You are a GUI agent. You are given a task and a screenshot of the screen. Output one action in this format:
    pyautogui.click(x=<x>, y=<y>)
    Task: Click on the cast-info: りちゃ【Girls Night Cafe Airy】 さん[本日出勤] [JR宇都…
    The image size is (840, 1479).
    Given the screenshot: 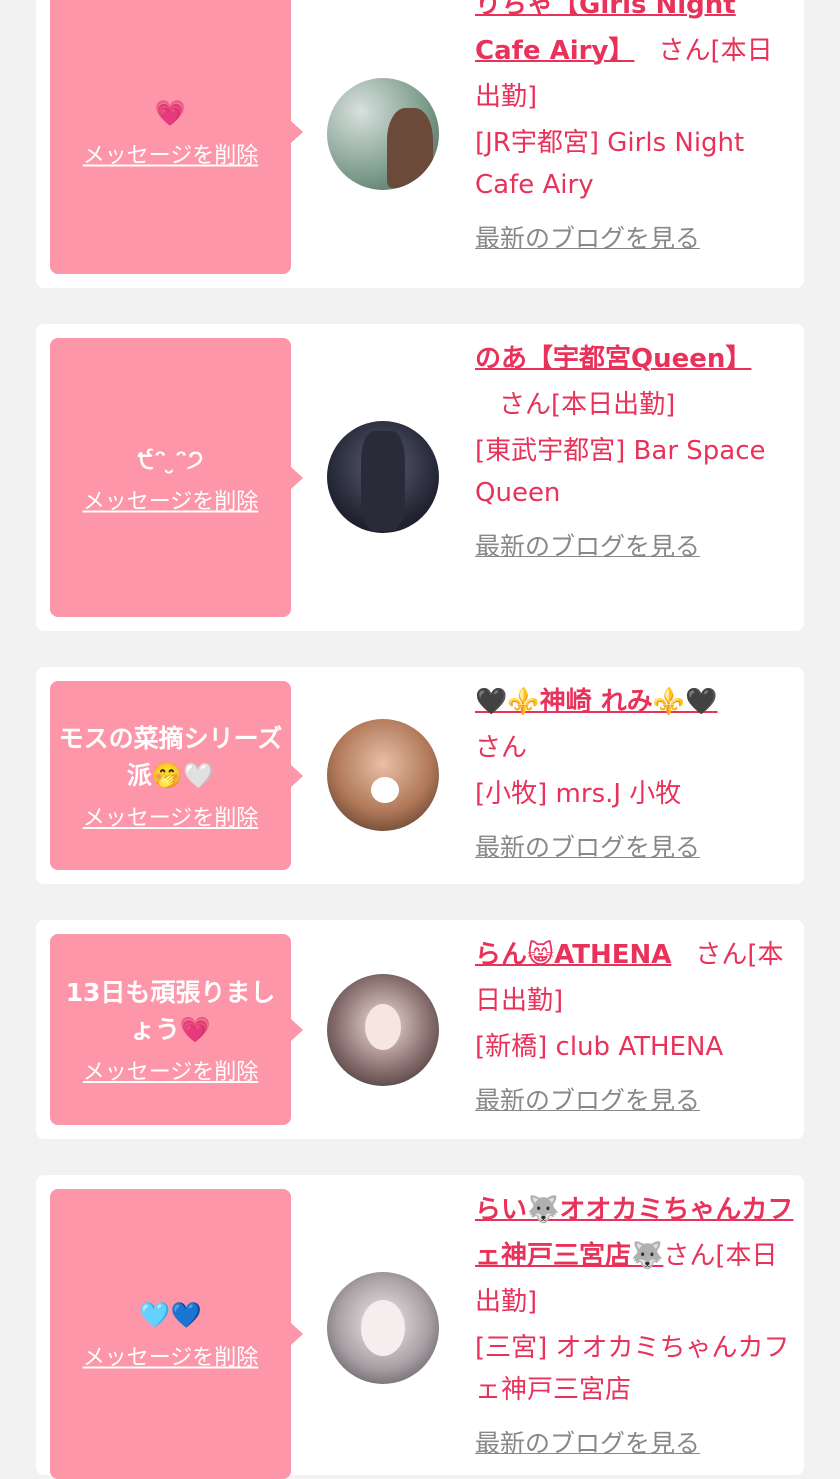 What is the action you would take?
    pyautogui.click(x=635, y=131)
    